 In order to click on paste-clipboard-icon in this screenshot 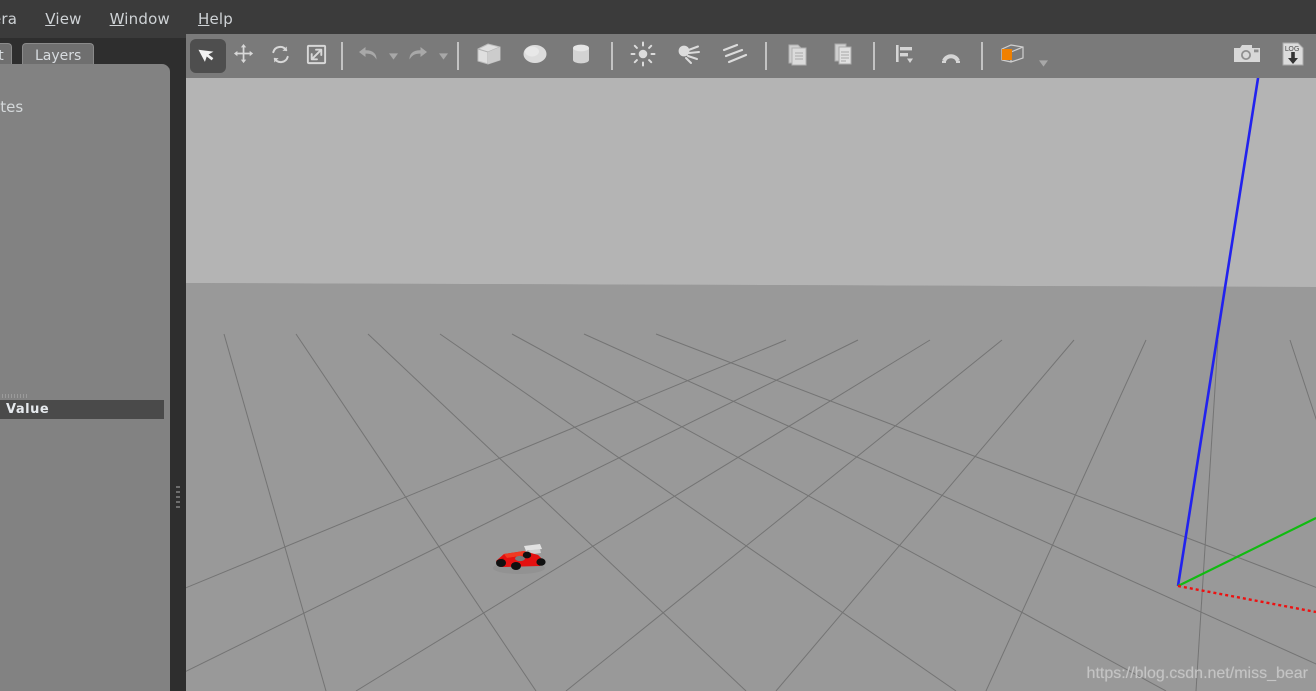, I will do `click(843, 56)`.